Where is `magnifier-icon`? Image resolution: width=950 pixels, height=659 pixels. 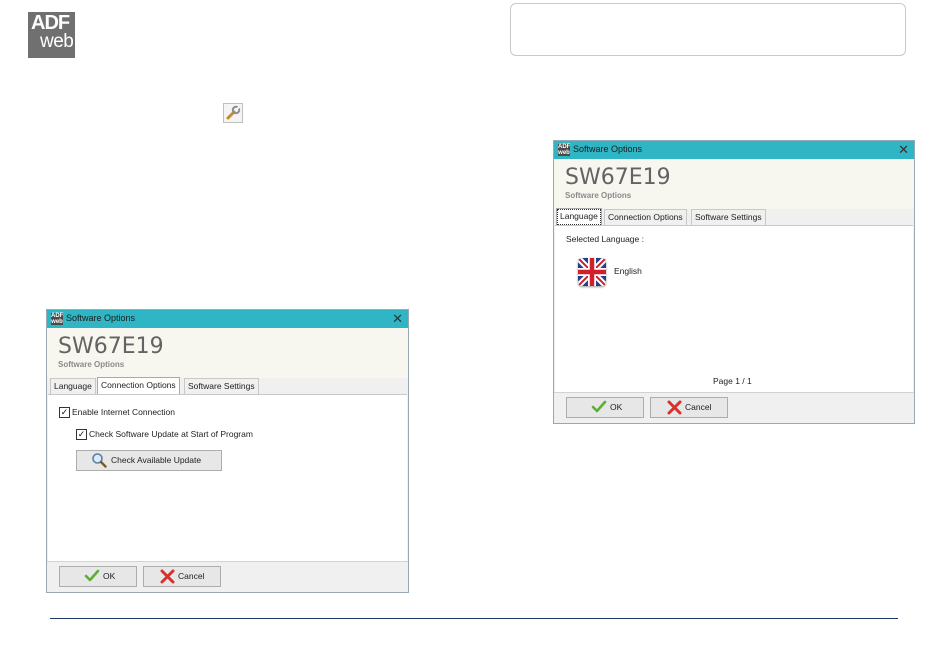
magnifier-icon is located at coordinates (99, 461).